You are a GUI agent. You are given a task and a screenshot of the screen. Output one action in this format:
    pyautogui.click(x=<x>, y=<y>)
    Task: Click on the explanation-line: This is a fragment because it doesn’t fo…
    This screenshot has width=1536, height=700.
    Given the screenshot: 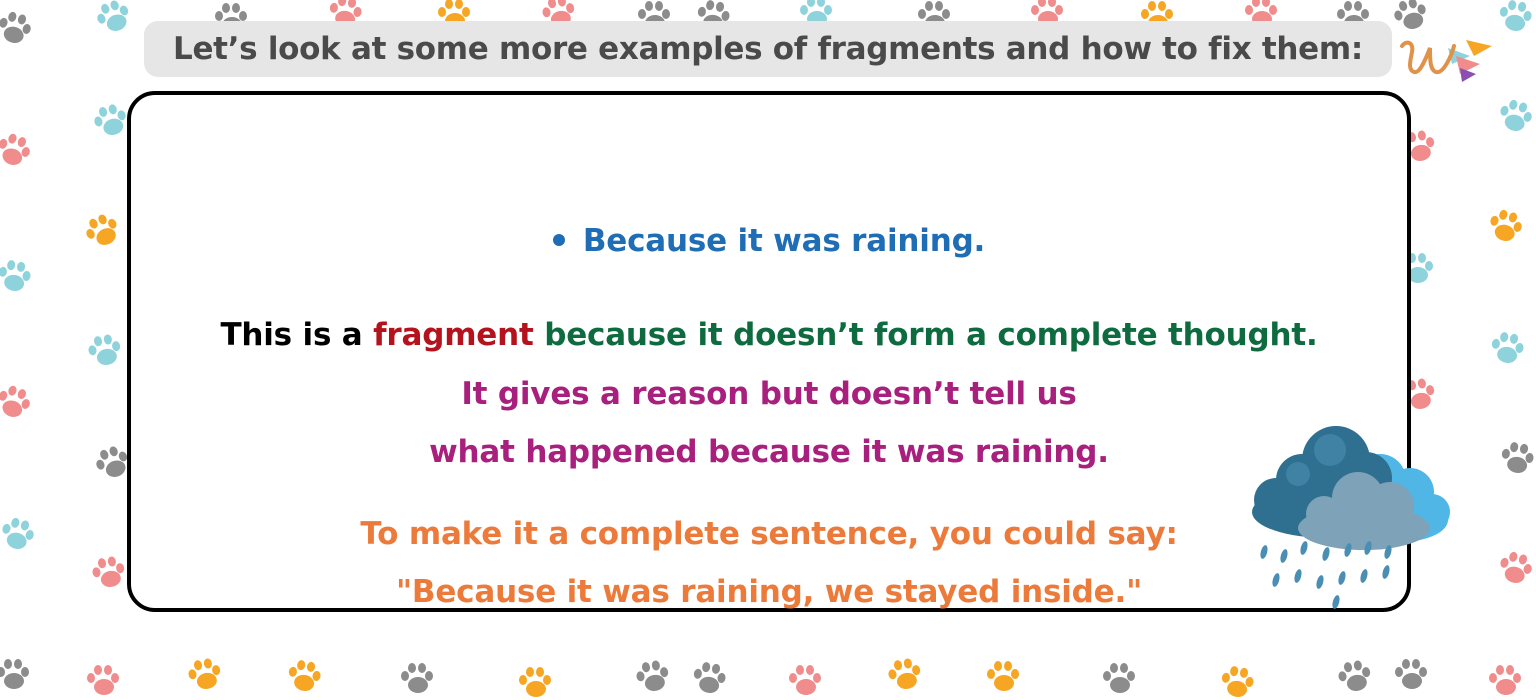 What is the action you would take?
    pyautogui.click(x=769, y=335)
    